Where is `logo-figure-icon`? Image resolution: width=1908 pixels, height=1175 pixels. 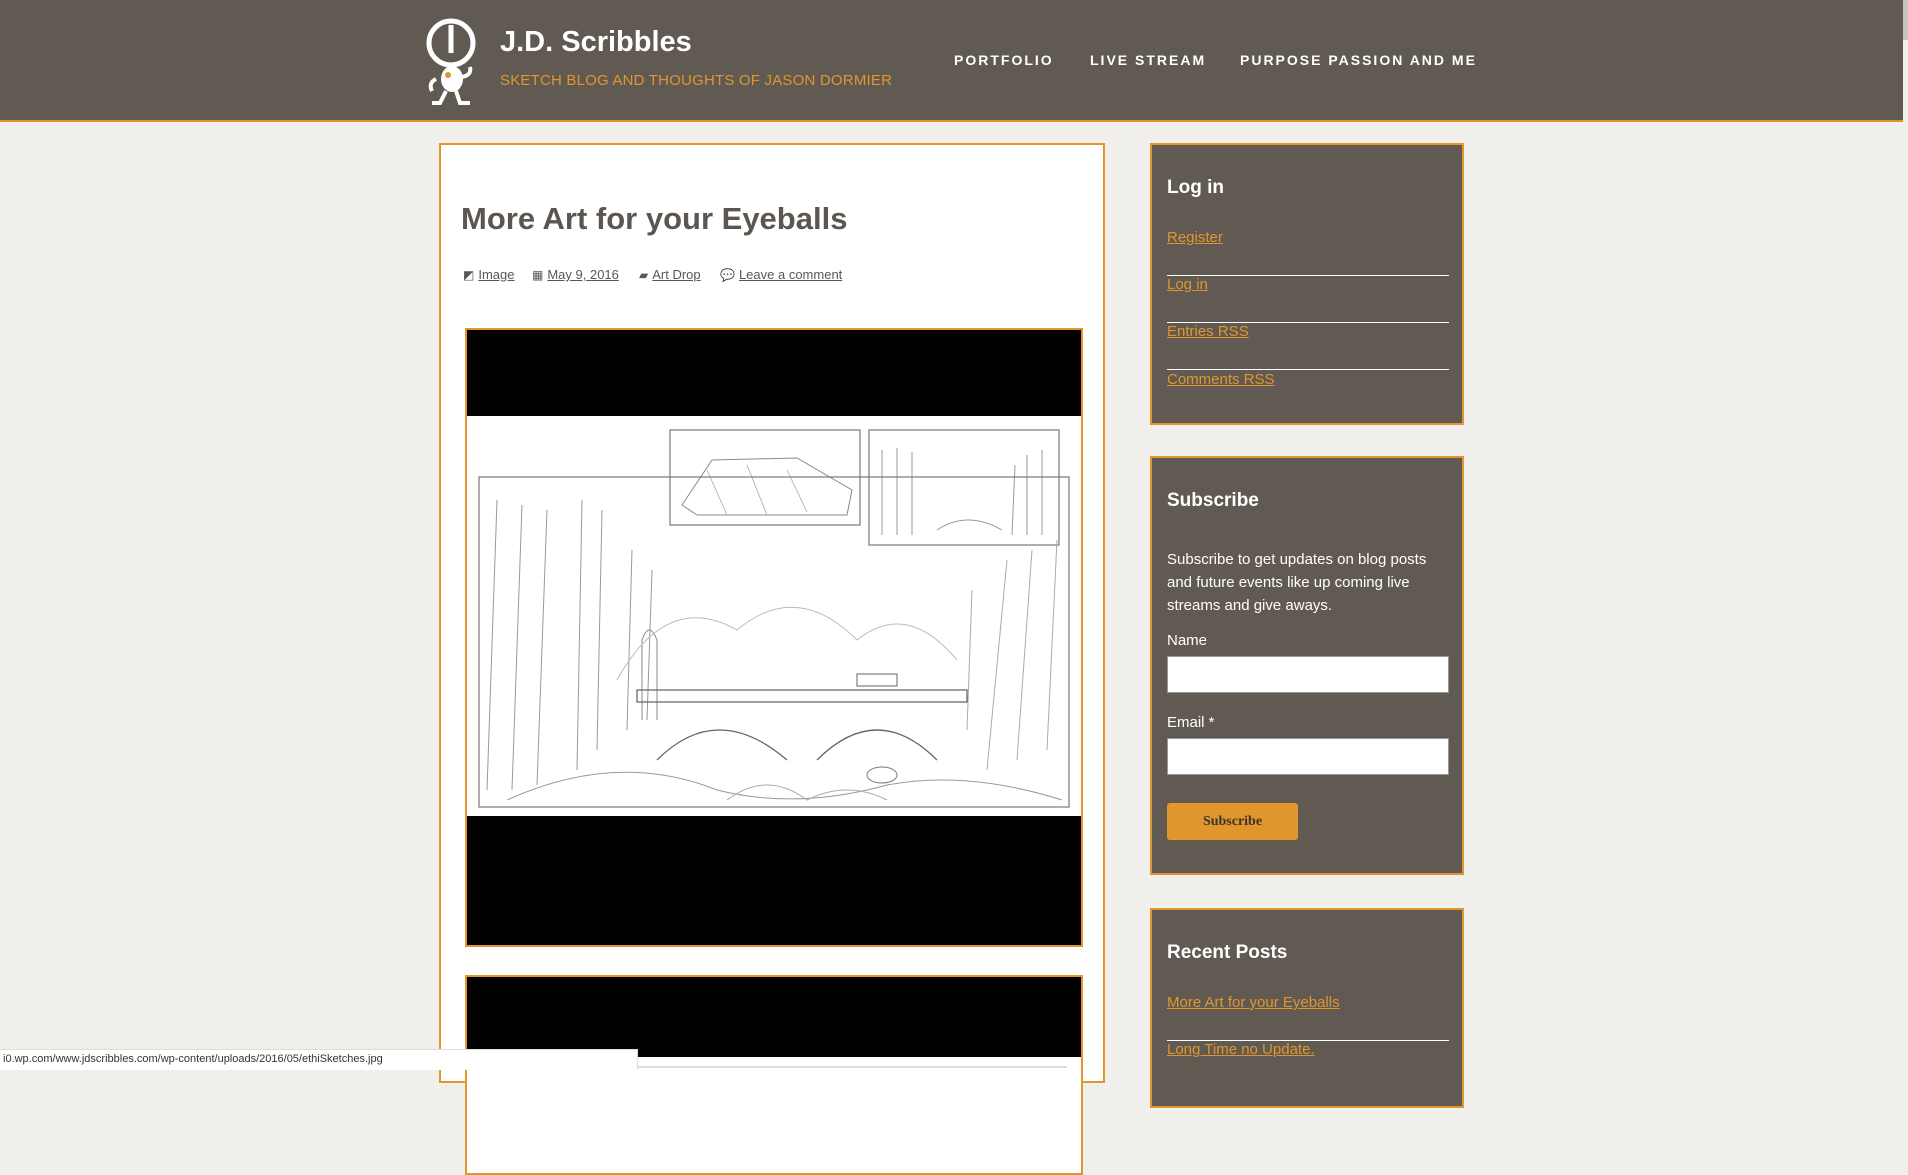
logo-figure-icon is located at coordinates (451, 61).